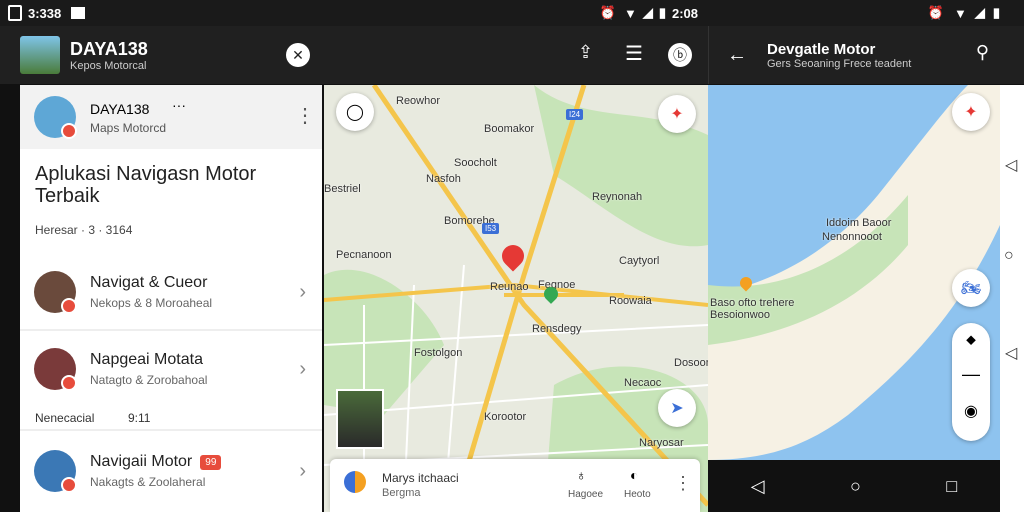 The image size is (1024, 512). Describe the element at coordinates (171, 293) in the screenshot. I see `list-item: Navigat & Cueor Nekops & 8 Moroaheal ›` at that location.